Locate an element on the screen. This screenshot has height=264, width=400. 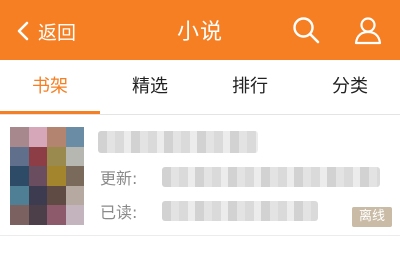
offline-badge: 离线 is located at coordinates (372, 217).